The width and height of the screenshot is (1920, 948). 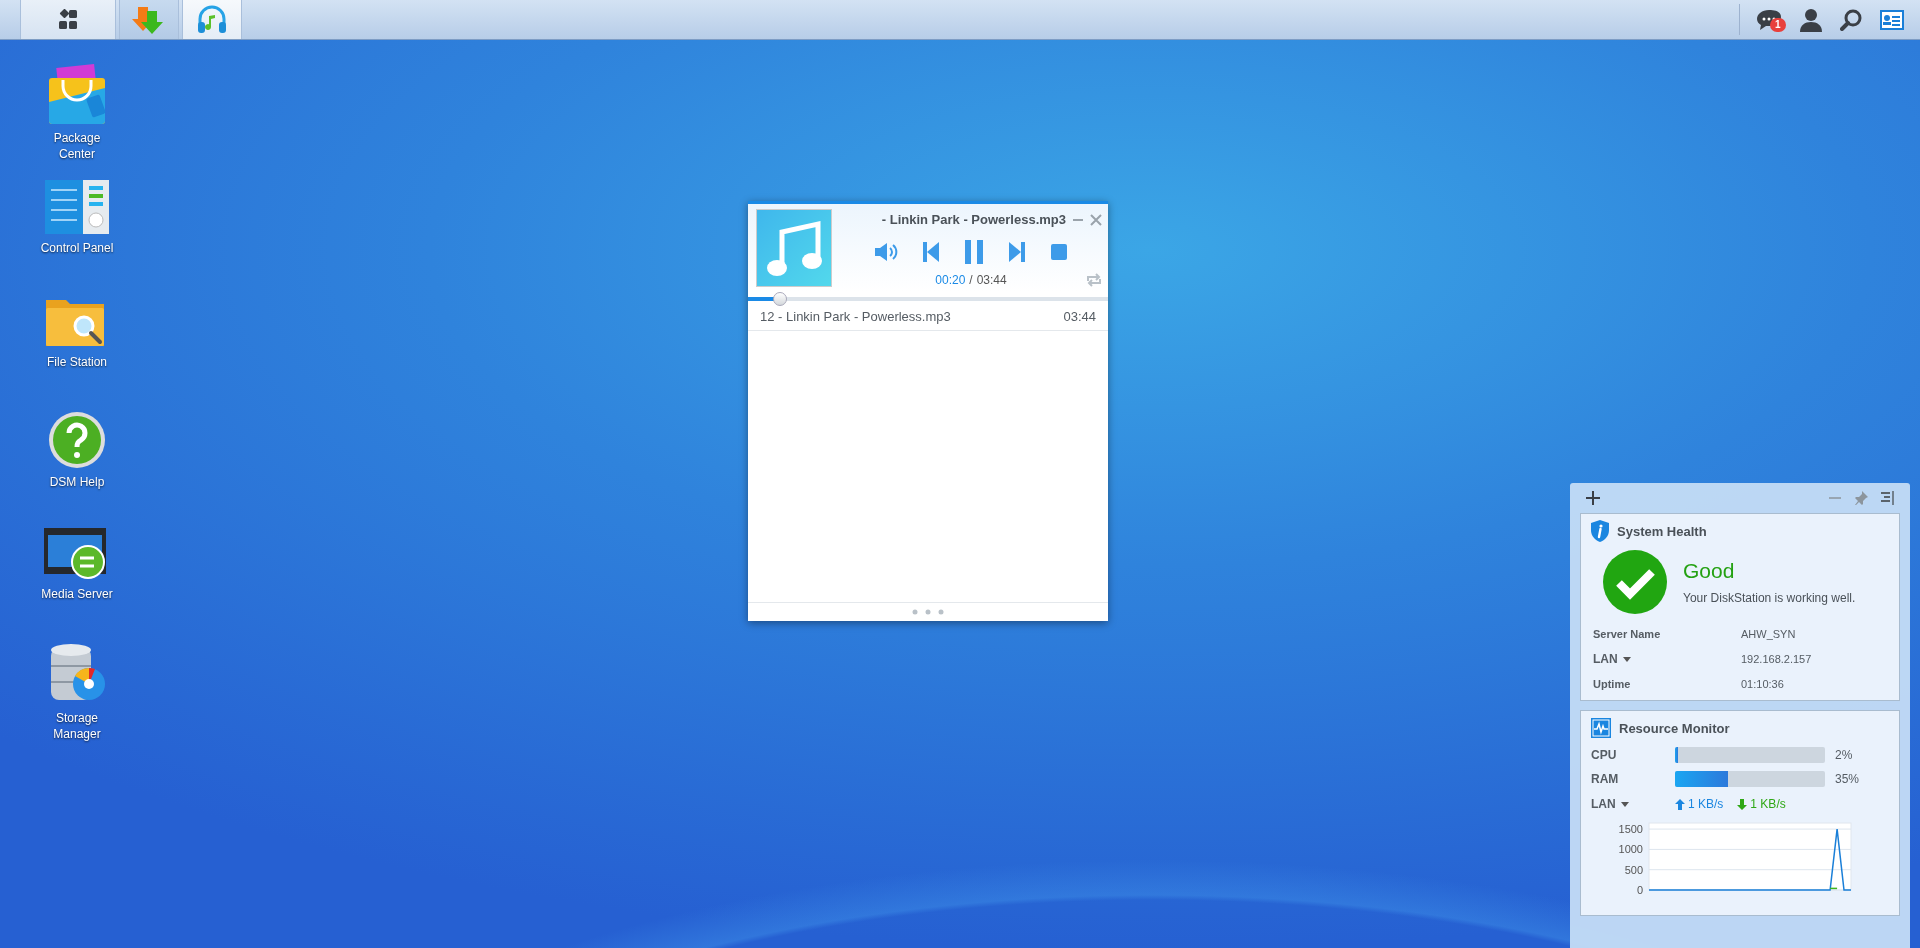 I want to click on desktop-shortcut: Package Center, so click(x=77, y=120).